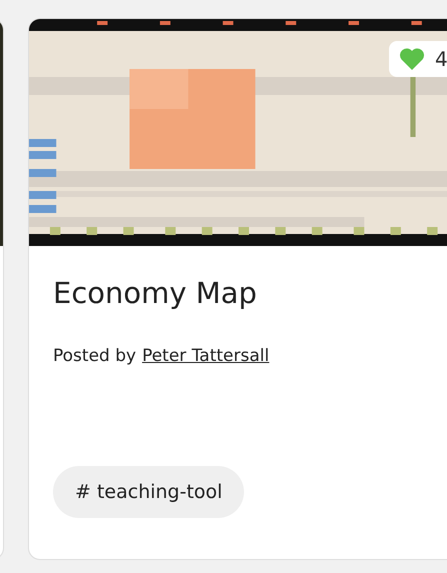 This screenshot has height=573, width=447. Describe the element at coordinates (206, 356) in the screenshot. I see `author-link: Peter Tattersall` at that location.